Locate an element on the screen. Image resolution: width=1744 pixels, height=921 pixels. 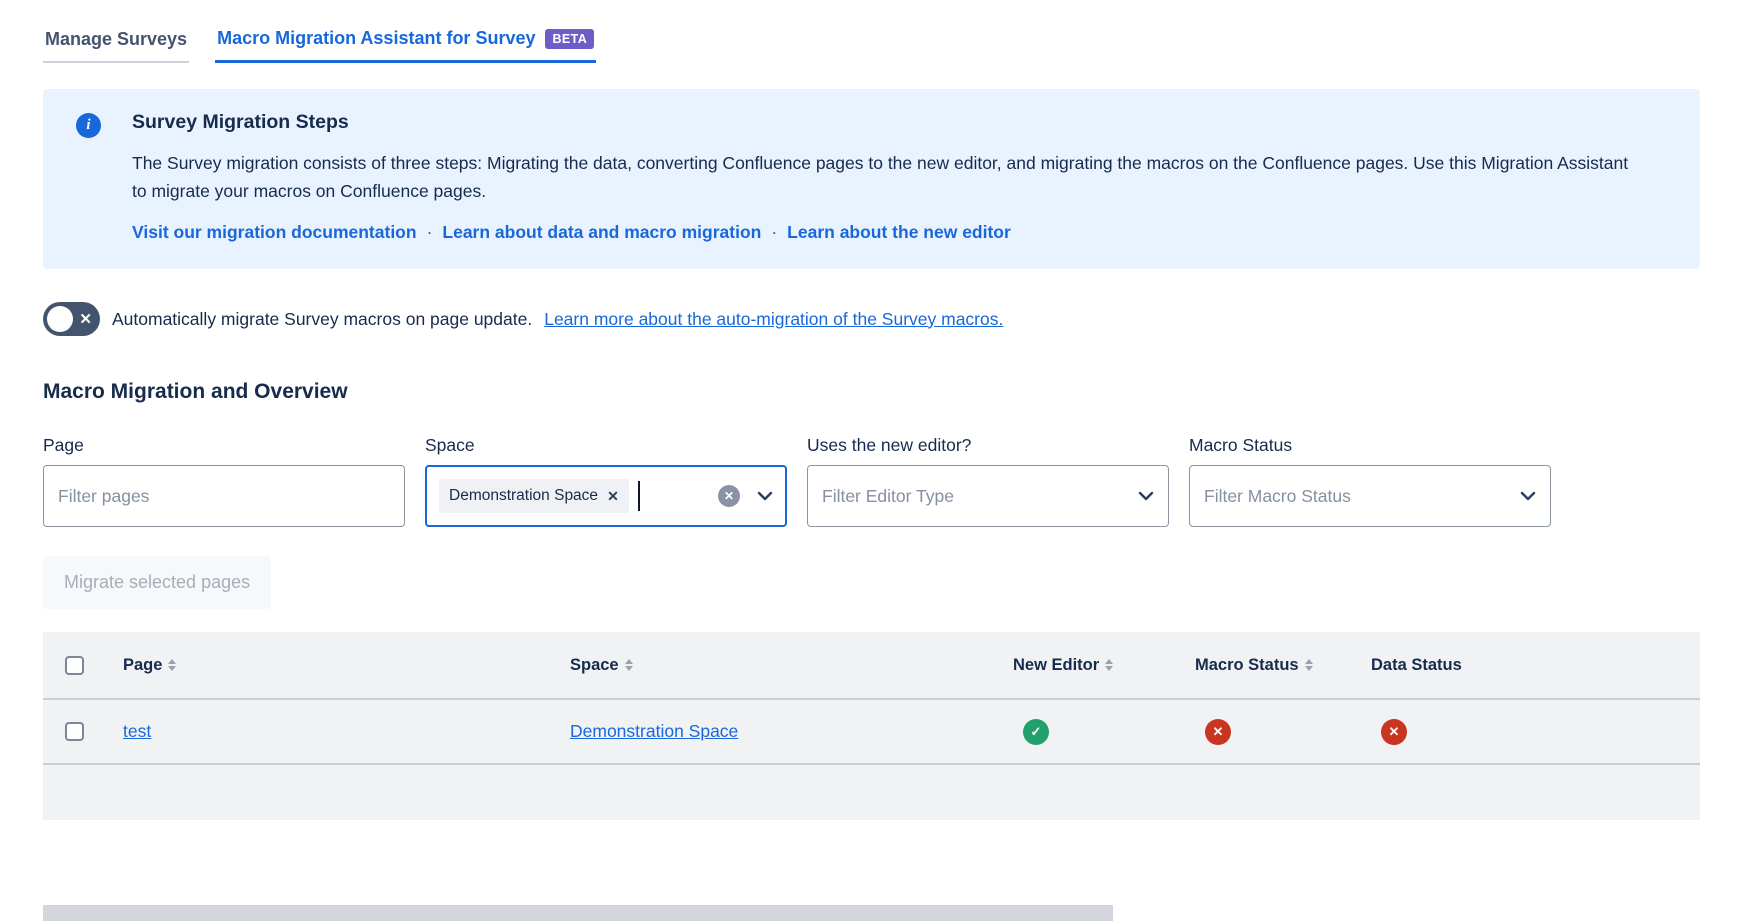
space-link: Demonstration Space is located at coordinates (654, 731).